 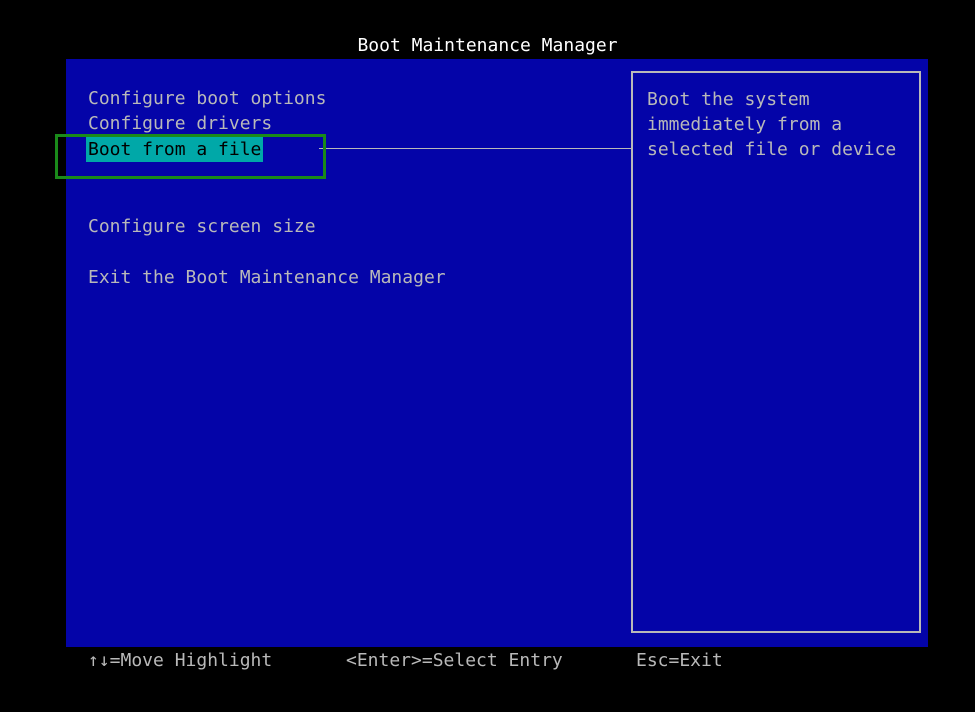 What do you see at coordinates (454, 660) in the screenshot?
I see `footer-select-hint: <Enter>=Select Entry` at bounding box center [454, 660].